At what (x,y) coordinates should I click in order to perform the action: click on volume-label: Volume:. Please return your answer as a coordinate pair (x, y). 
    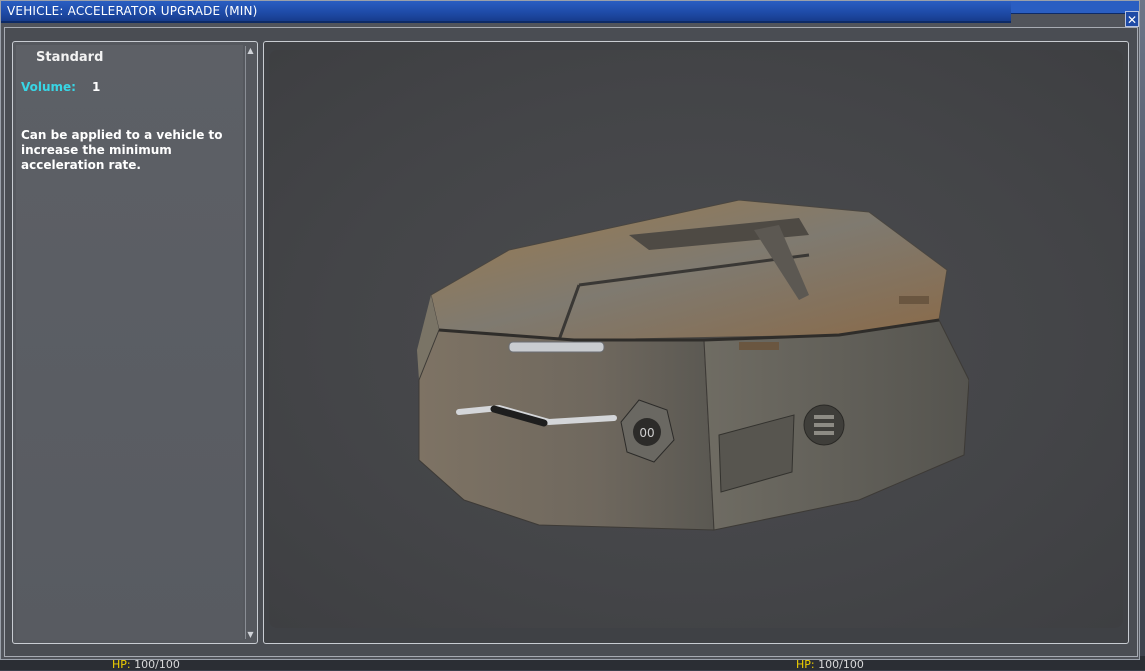
    Looking at the image, I should click on (48, 87).